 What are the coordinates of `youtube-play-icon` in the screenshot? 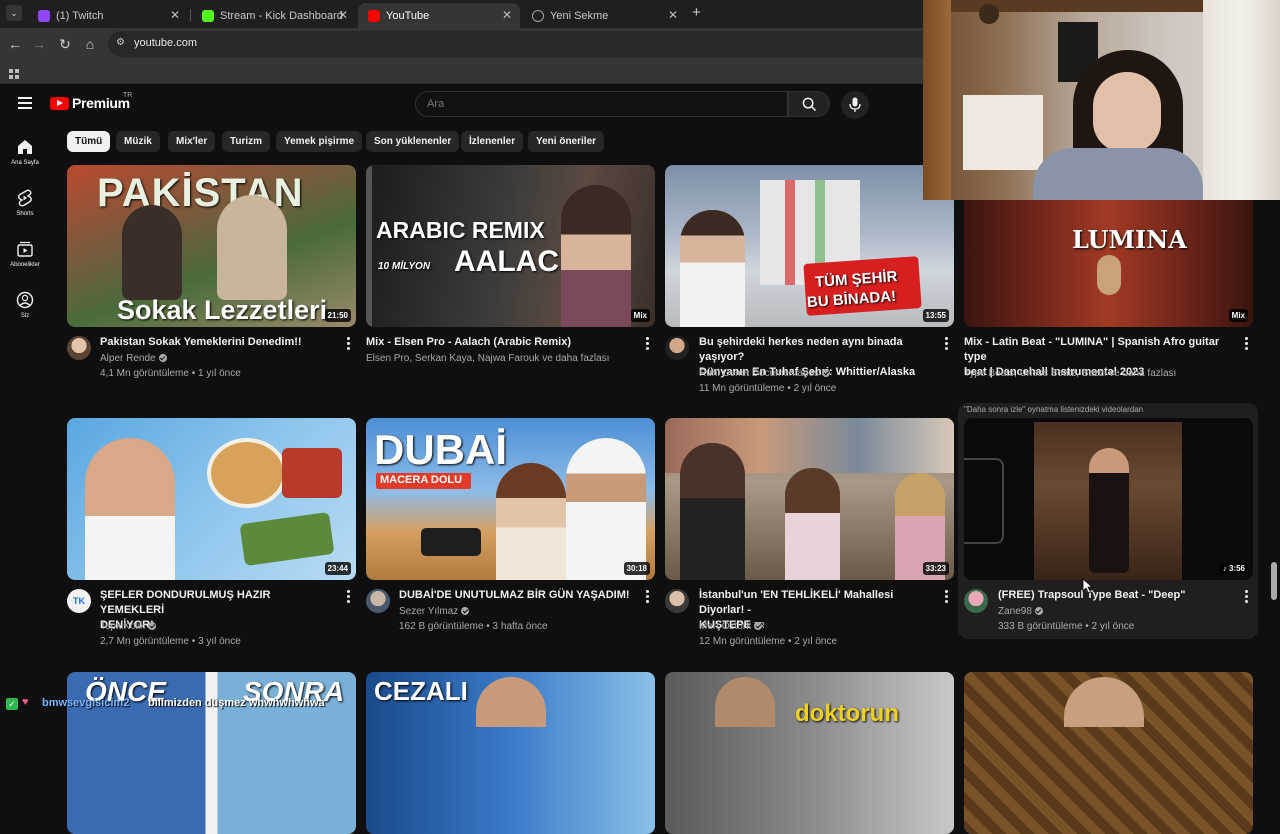 It's located at (59, 103).